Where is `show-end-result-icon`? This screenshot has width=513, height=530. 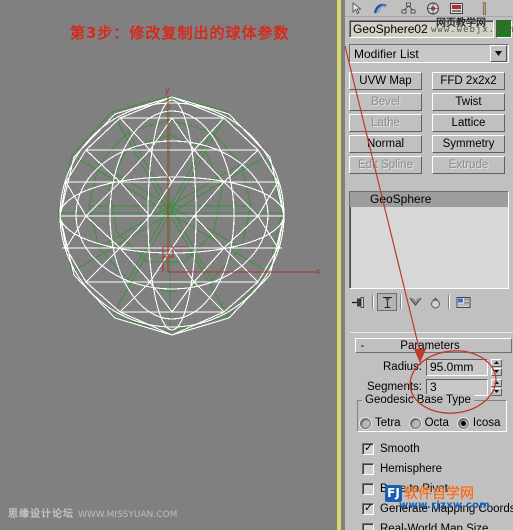
show-end-result-icon is located at coordinates (387, 302).